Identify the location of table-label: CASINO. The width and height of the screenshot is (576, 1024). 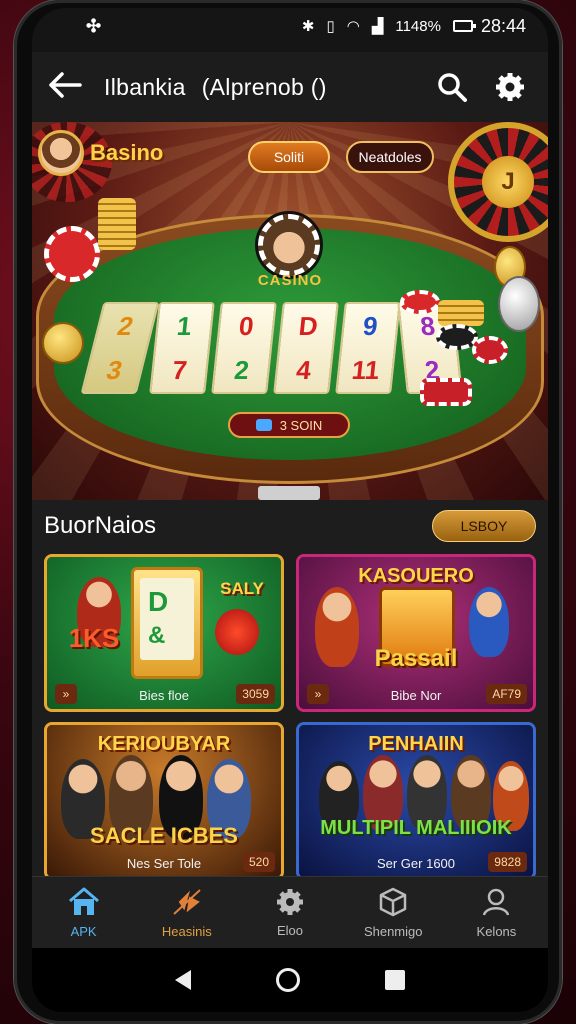
(290, 280).